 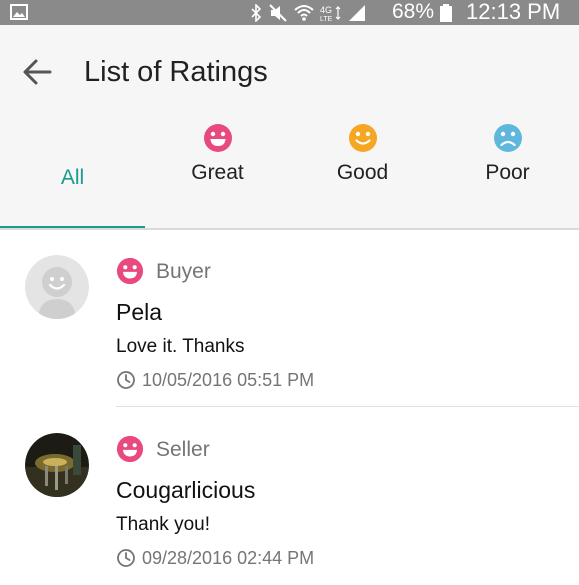 What do you see at coordinates (256, 13) in the screenshot?
I see `bluetooth-icon` at bounding box center [256, 13].